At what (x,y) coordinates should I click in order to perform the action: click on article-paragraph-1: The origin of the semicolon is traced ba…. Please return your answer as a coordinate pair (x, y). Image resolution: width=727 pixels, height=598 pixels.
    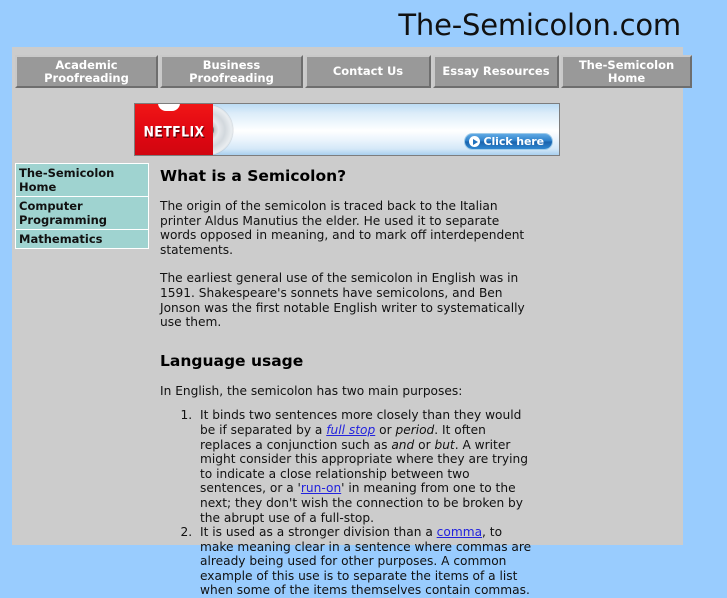
    Looking at the image, I should click on (342, 228).